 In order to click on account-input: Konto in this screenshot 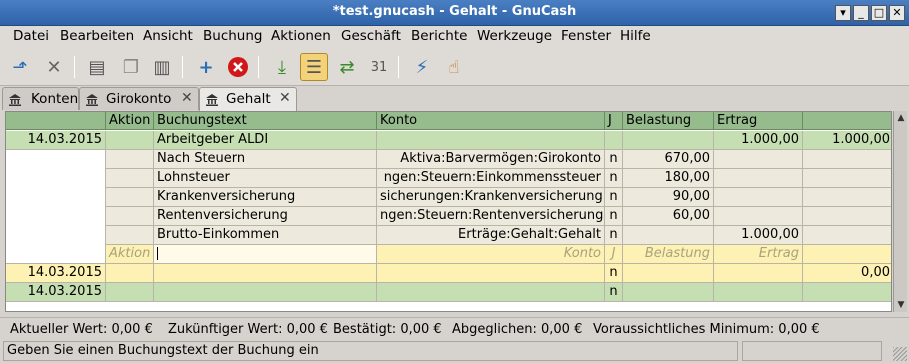, I will do `click(491, 254)`.